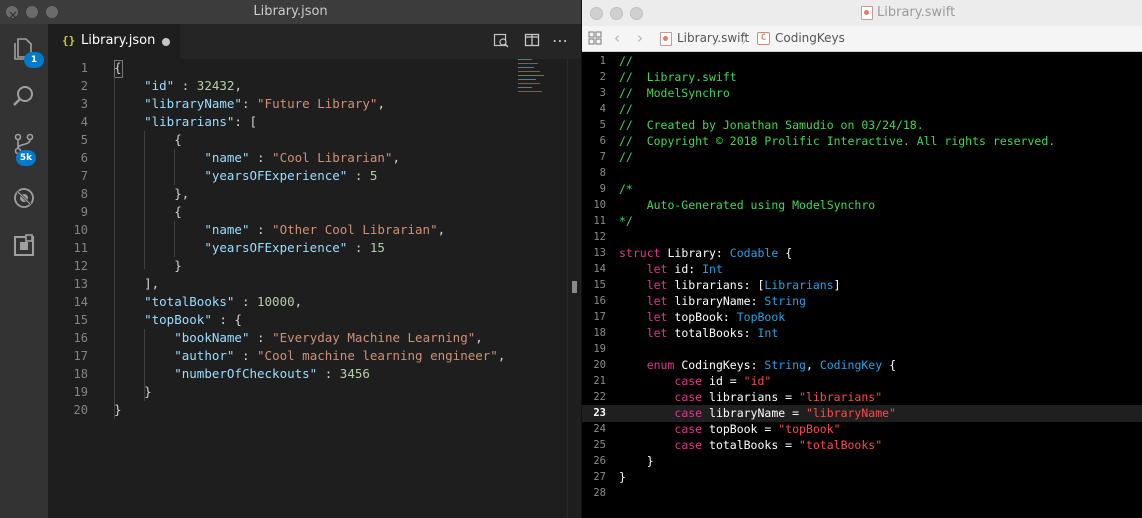 The height and width of the screenshot is (518, 1142). I want to click on line-number: 1, so click(84, 68).